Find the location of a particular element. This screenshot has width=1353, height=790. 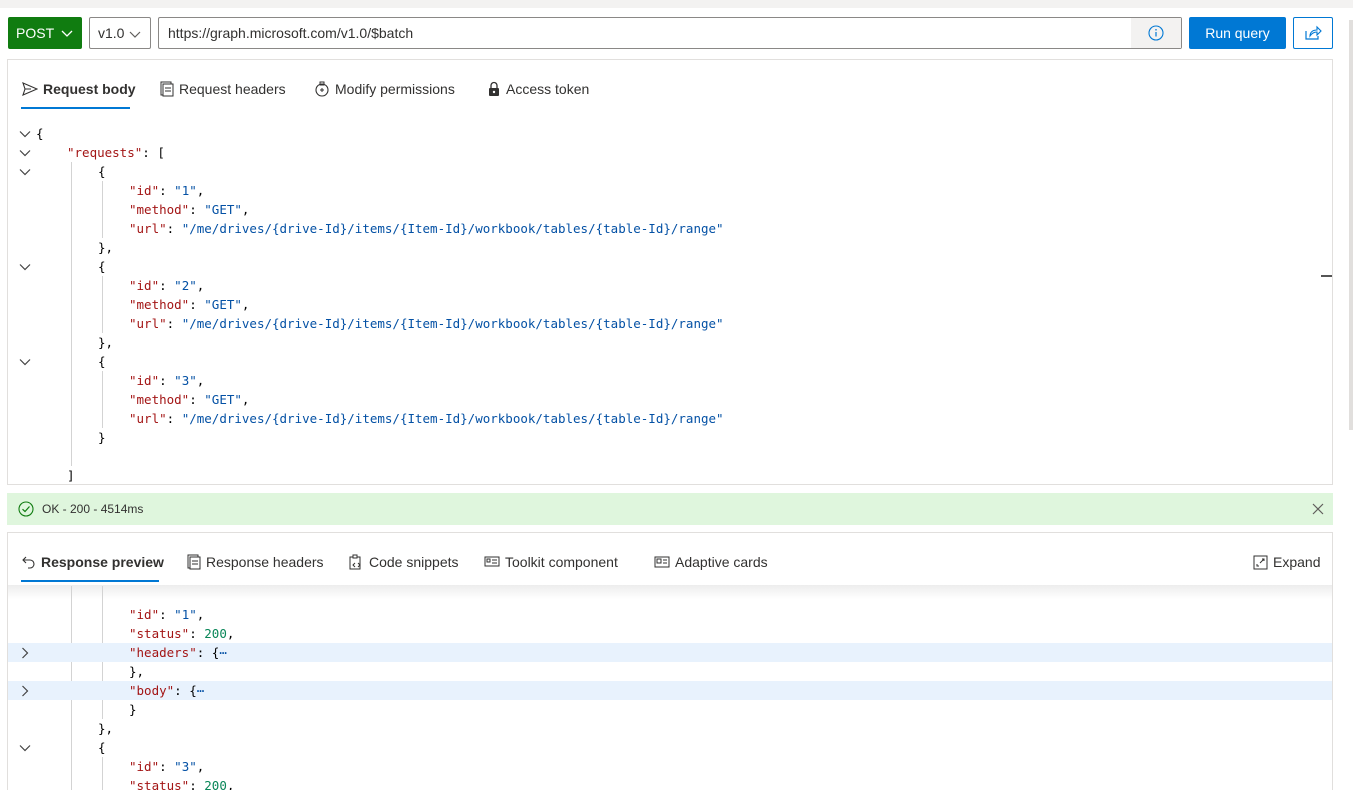

code-line: "requests": [ is located at coordinates (670, 152).